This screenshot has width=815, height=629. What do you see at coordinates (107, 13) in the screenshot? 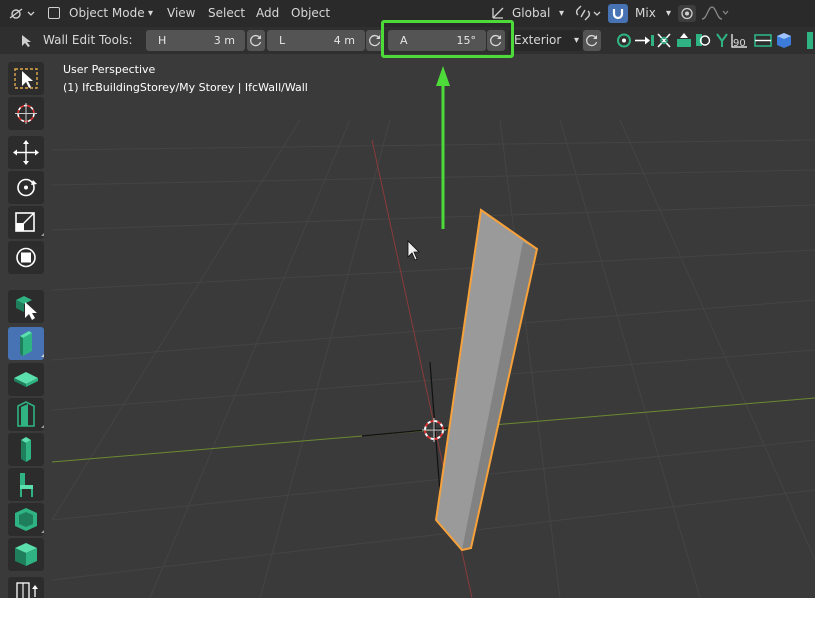
I see `mode-label: Object Mode` at bounding box center [107, 13].